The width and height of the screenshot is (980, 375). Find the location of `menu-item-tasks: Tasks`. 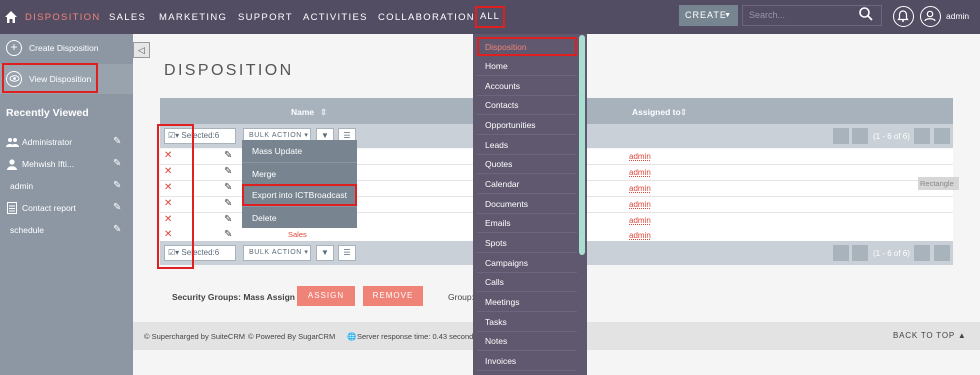

menu-item-tasks: Tasks is located at coordinates (527, 322).